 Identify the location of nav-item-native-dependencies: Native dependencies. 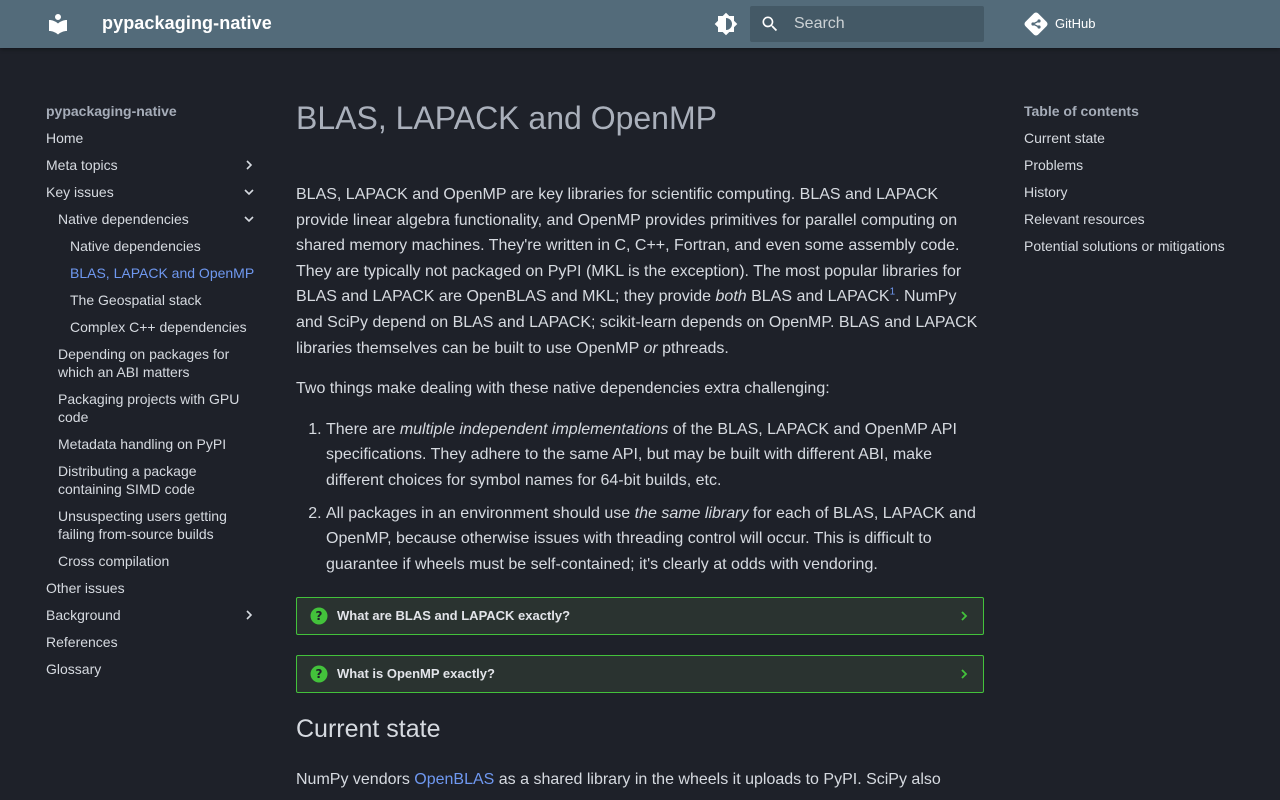
(152, 246).